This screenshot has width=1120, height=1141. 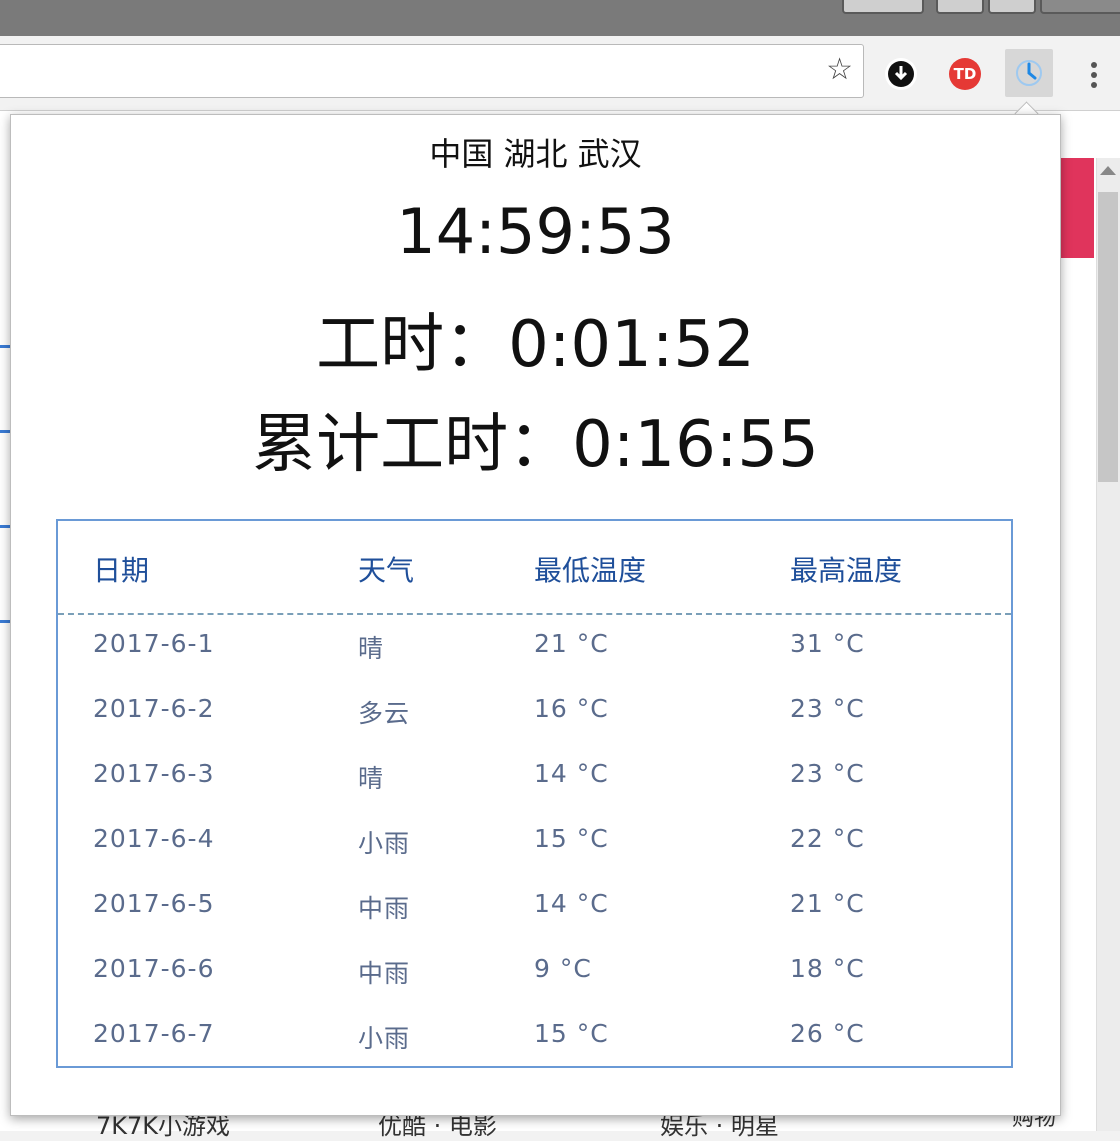 I want to click on table-row: 2017-6-5 中雨 14 °C 21 °C, so click(x=534, y=907).